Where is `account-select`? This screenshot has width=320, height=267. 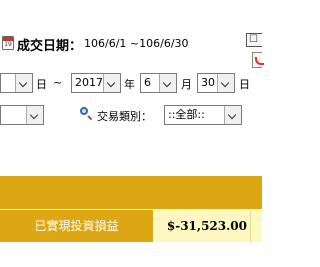 account-select is located at coordinates (22, 115).